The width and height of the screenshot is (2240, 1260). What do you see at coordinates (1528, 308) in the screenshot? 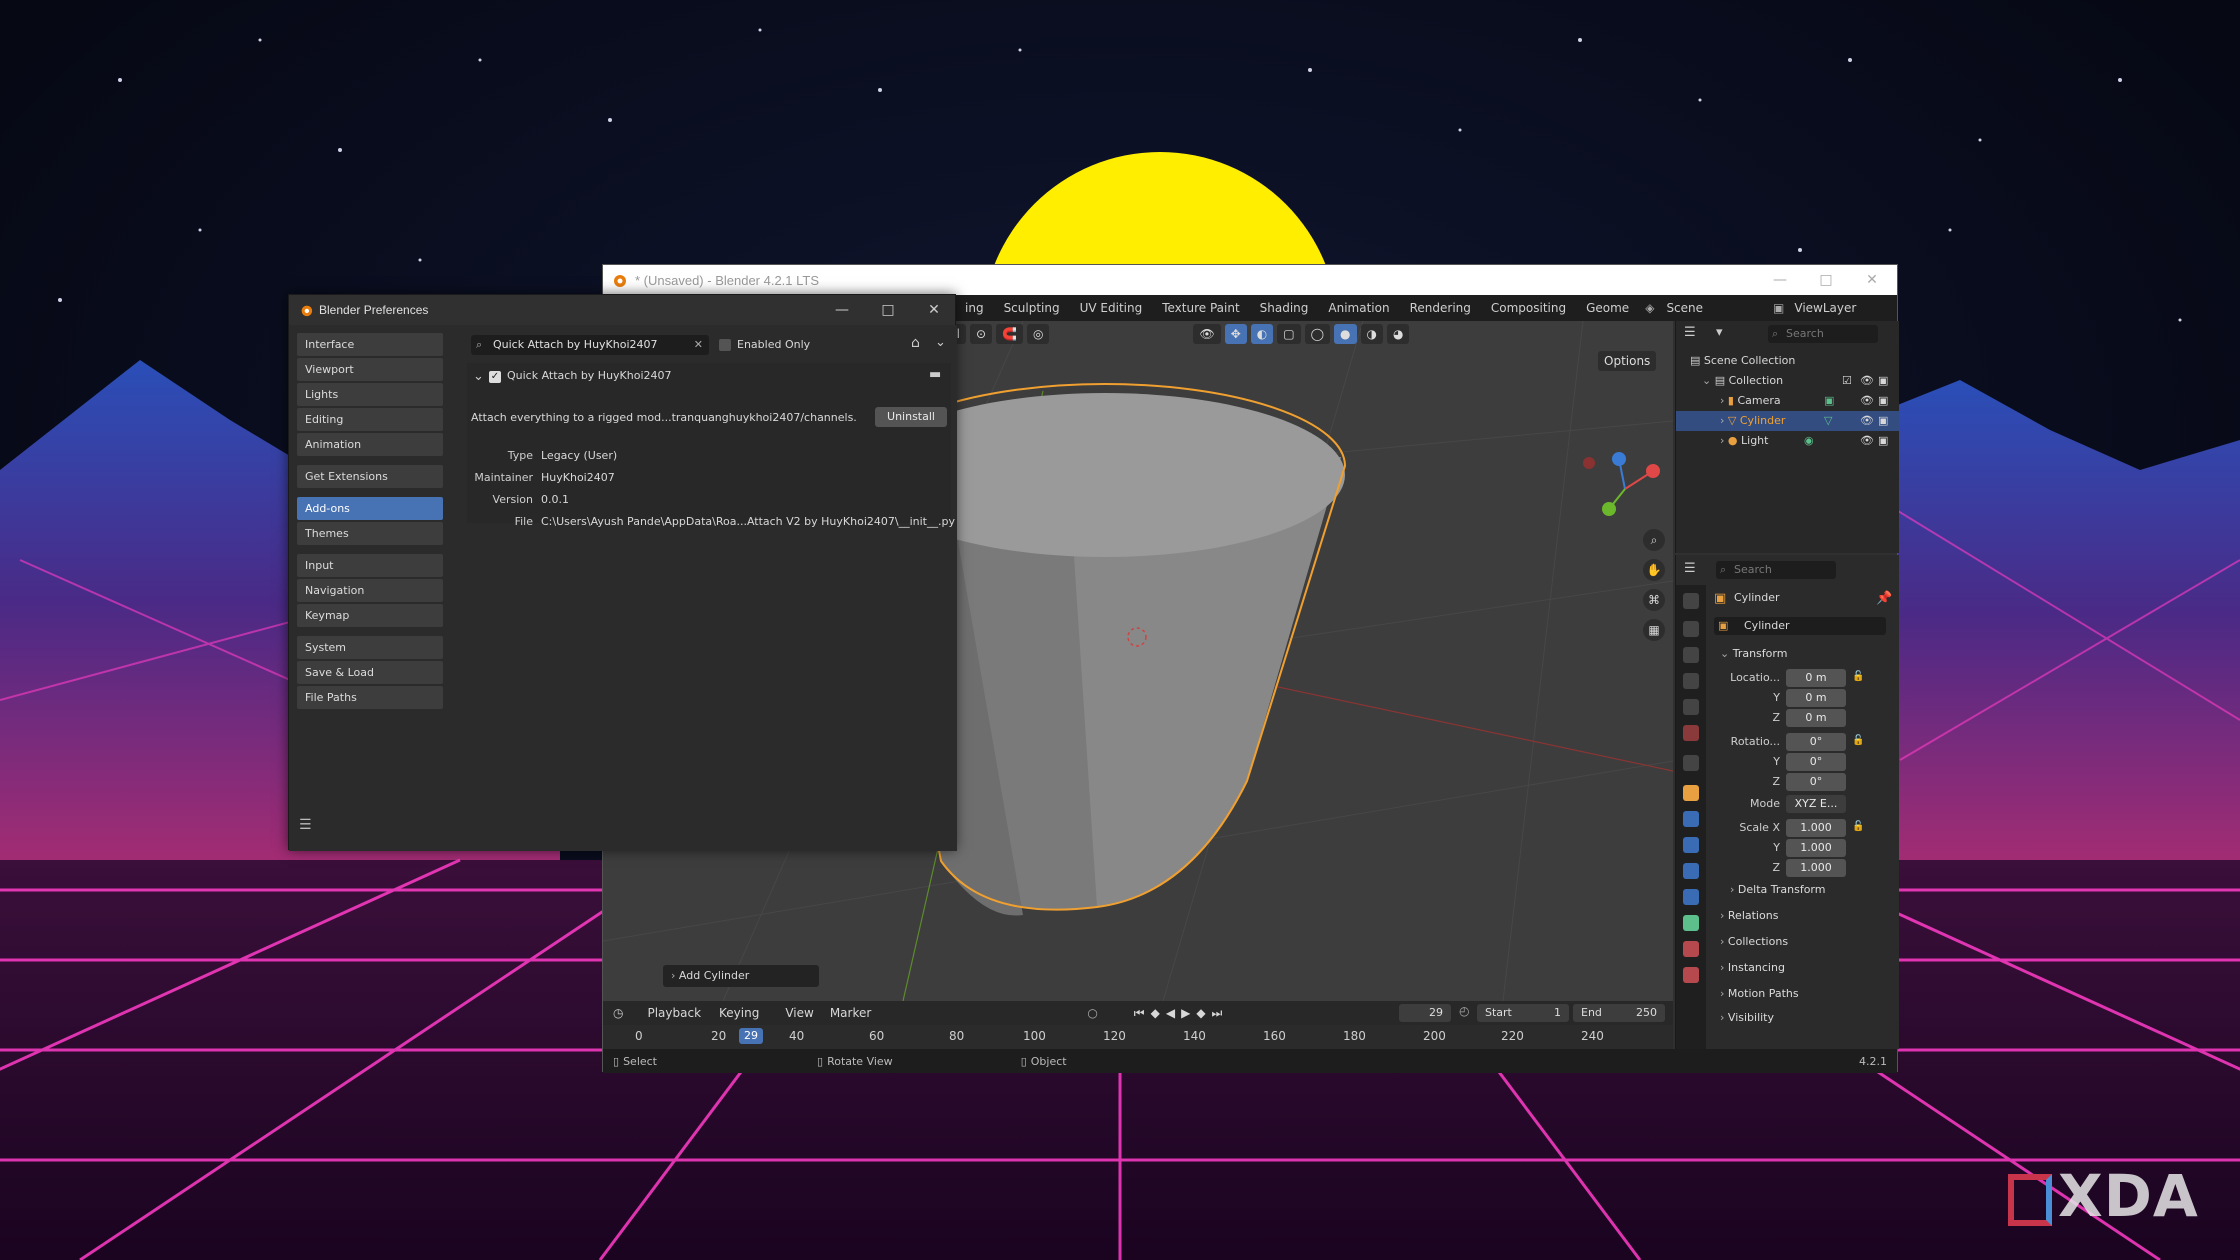
I see `tab-compositing: Compositing` at bounding box center [1528, 308].